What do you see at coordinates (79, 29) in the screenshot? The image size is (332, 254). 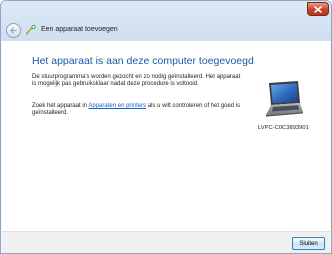 I see `wizard-title: Een apparaat toevoegen` at bounding box center [79, 29].